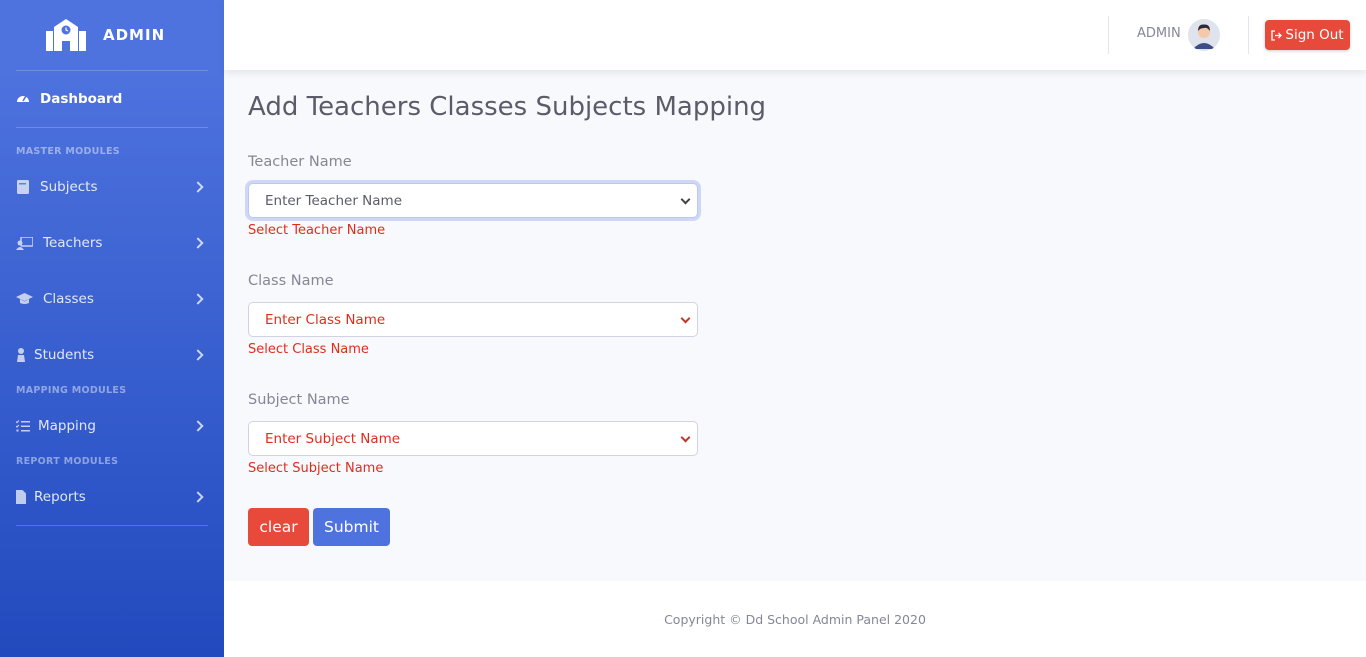  Describe the element at coordinates (21, 497) in the screenshot. I see `file-icon` at that location.